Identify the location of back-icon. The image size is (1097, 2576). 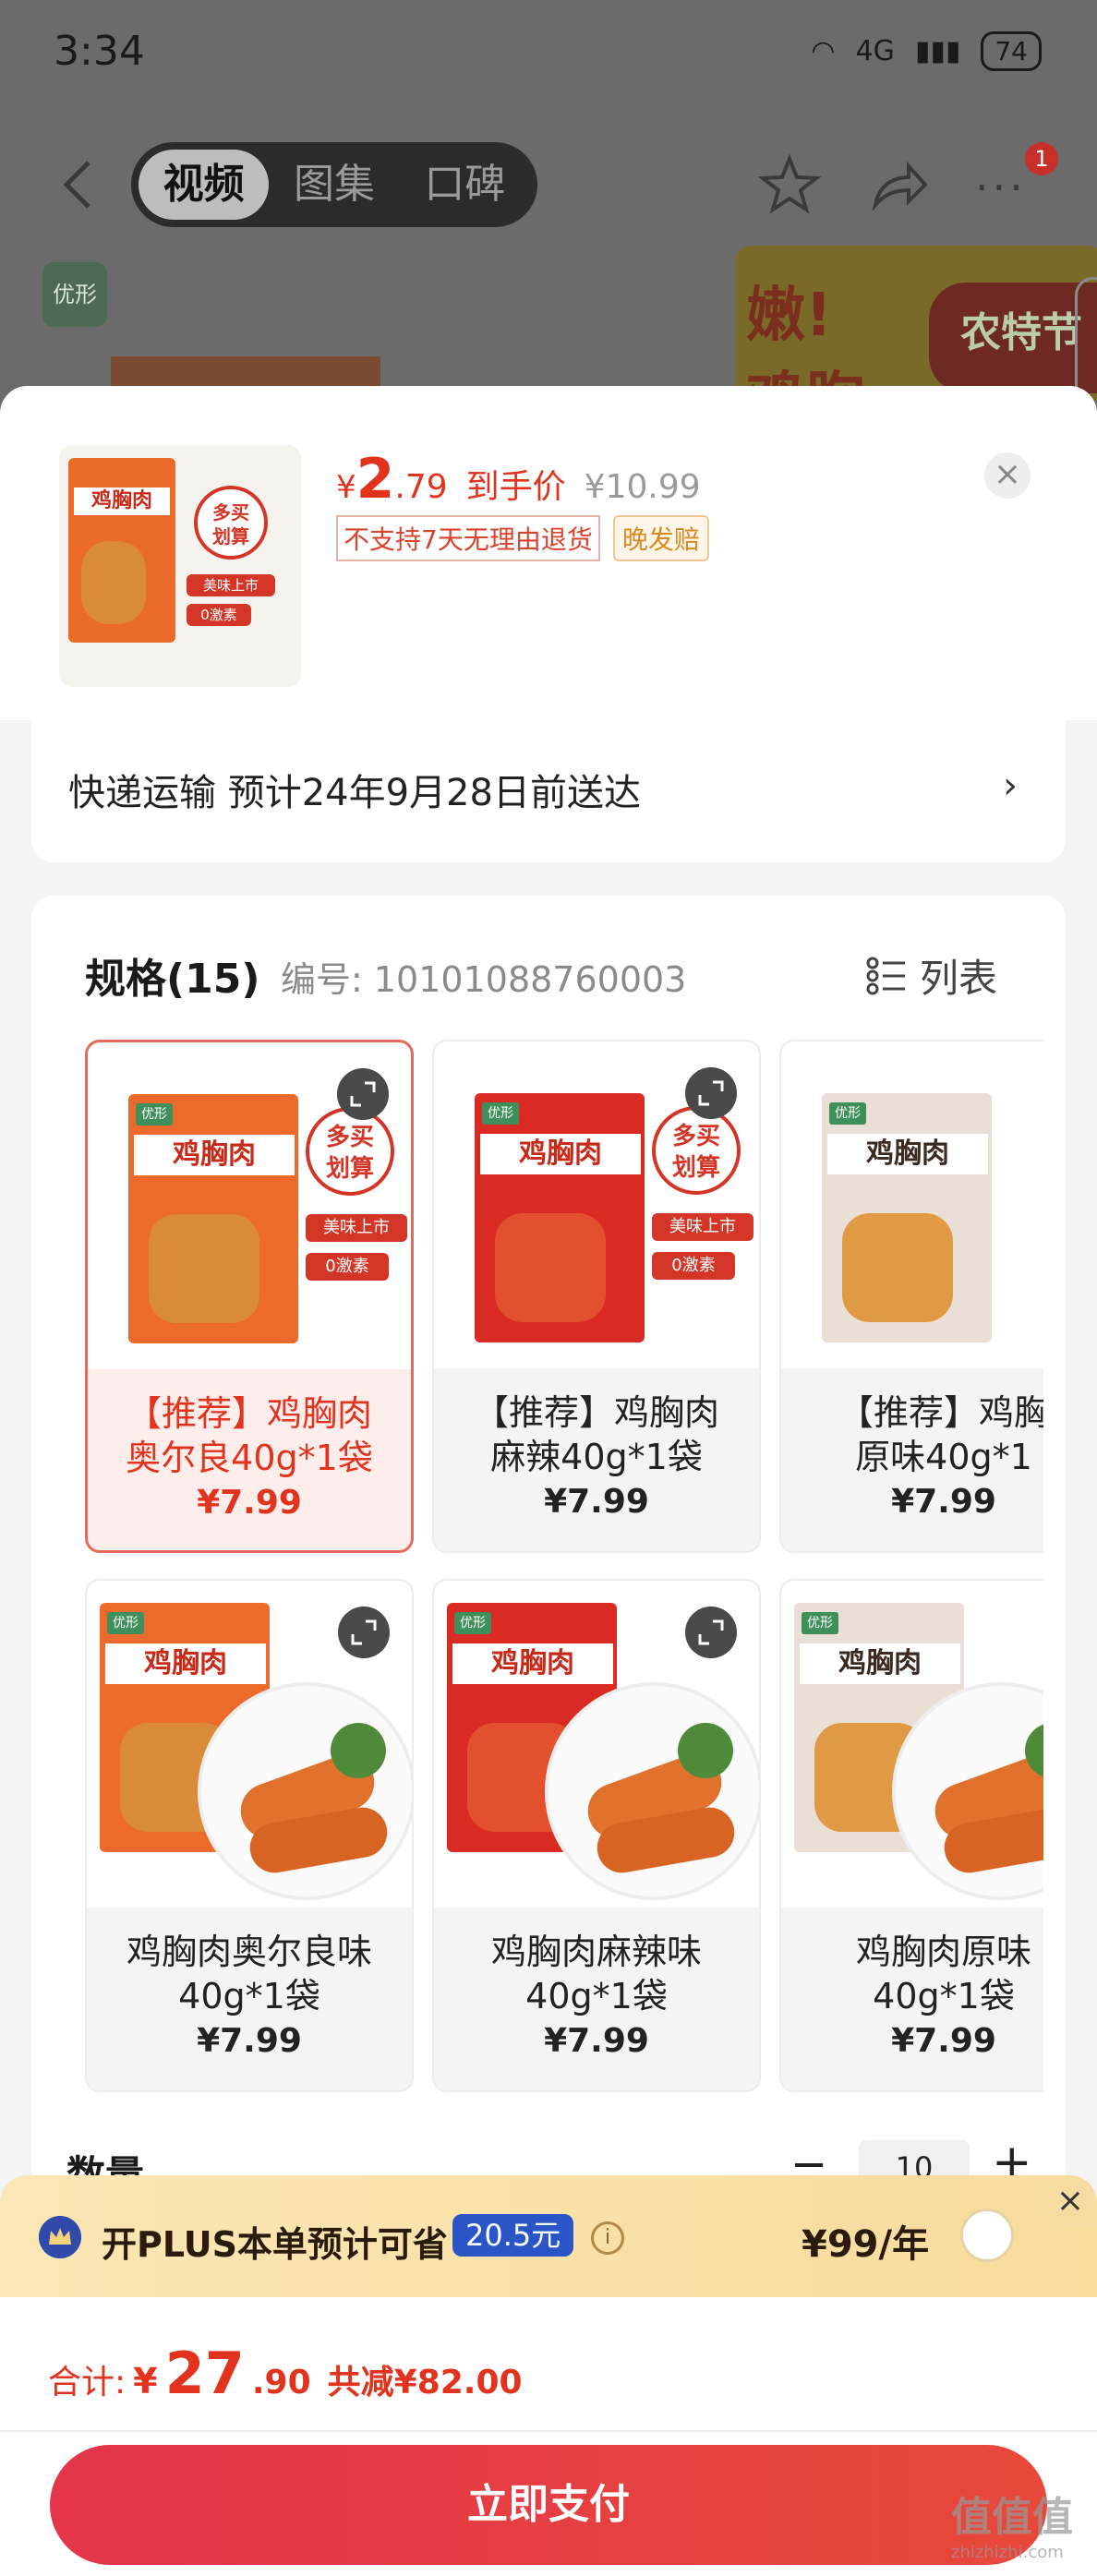
(78, 184).